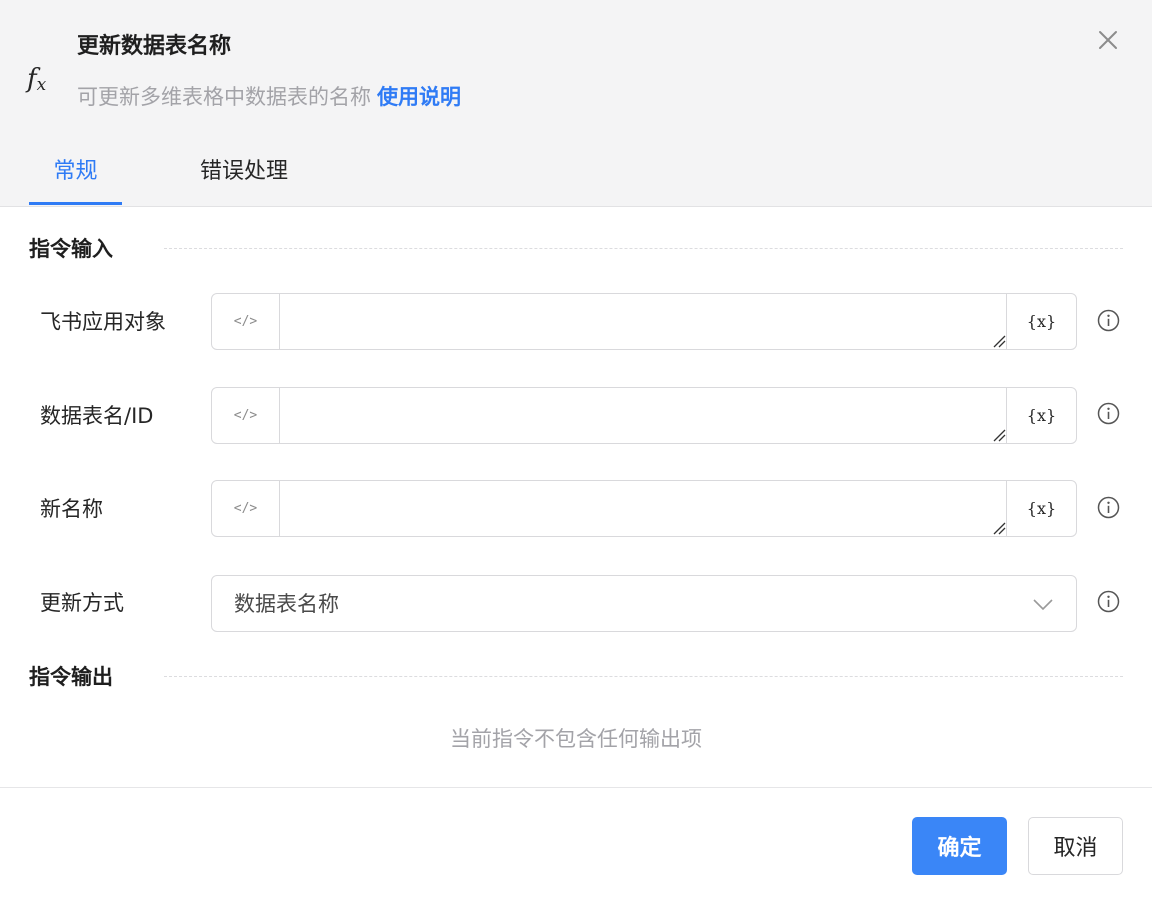  Describe the element at coordinates (37, 79) in the screenshot. I see `fx-icon: fx` at that location.